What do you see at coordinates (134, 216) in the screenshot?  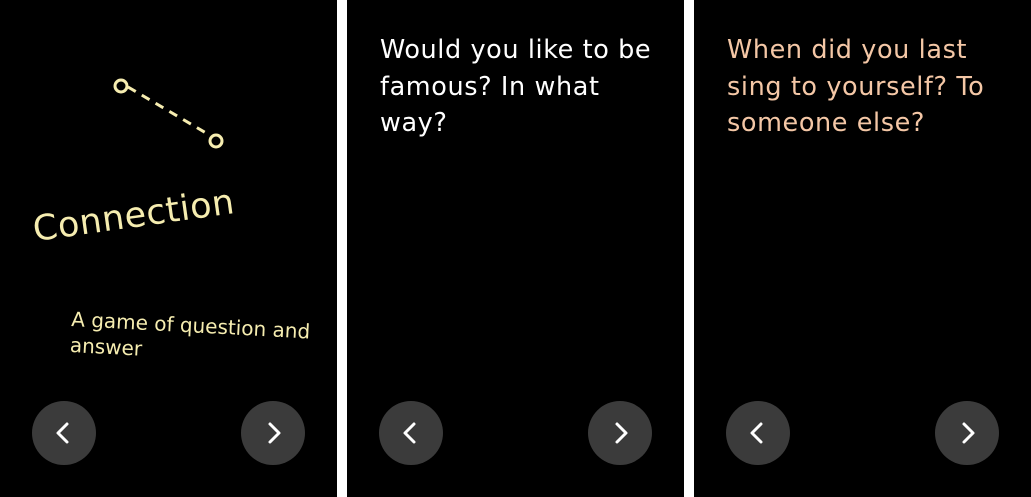 I see `game-title: Connection` at bounding box center [134, 216].